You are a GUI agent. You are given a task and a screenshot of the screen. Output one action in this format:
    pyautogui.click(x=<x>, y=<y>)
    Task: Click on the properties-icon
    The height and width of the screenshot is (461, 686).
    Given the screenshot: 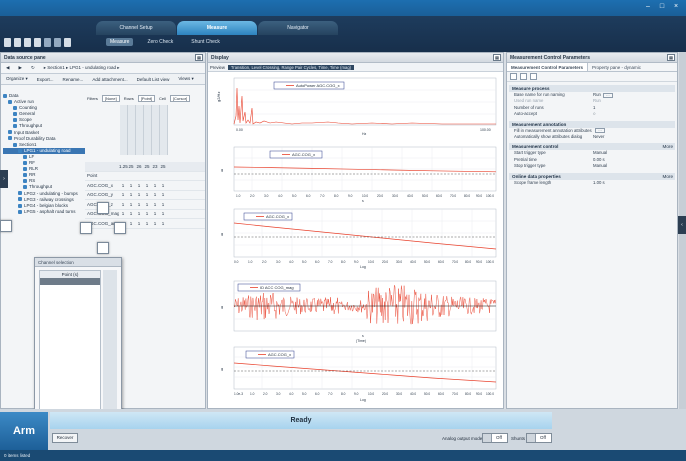 What is the action you would take?
    pyautogui.click(x=533, y=76)
    